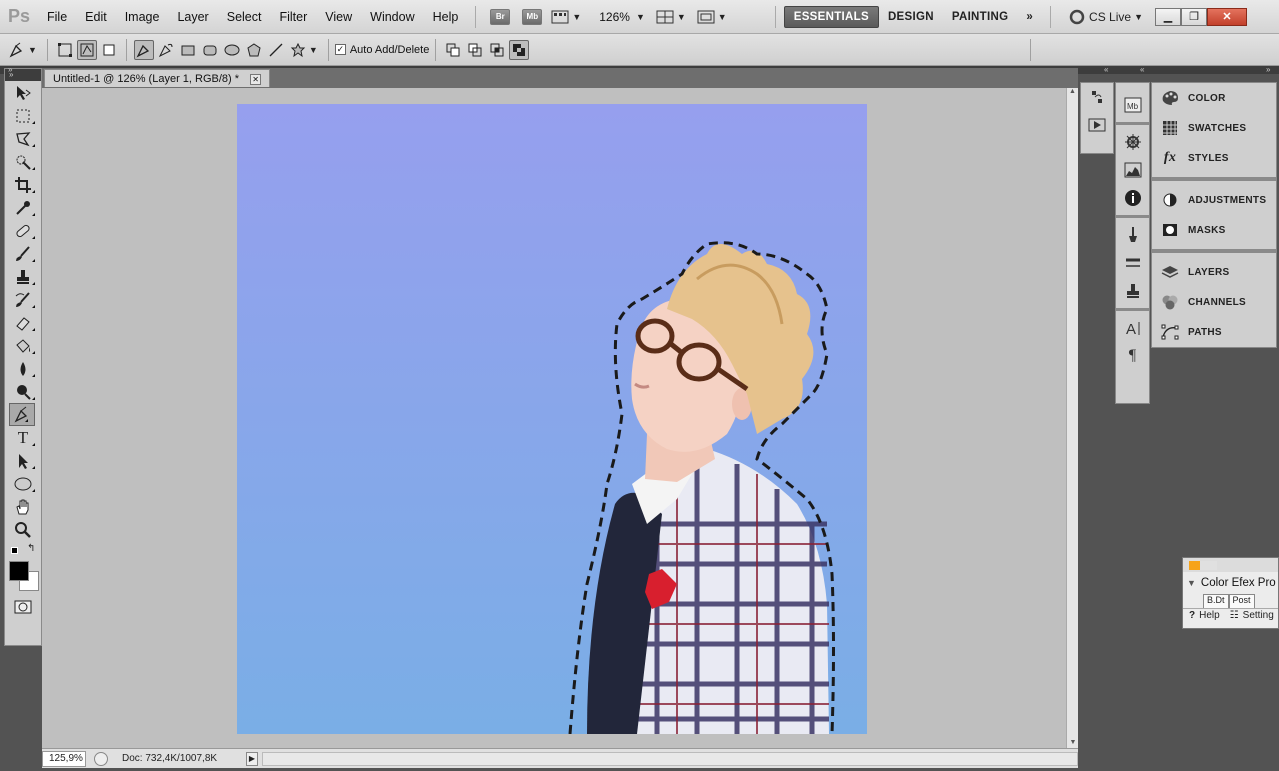  I want to click on horizontal-scrollbar, so click(670, 758).